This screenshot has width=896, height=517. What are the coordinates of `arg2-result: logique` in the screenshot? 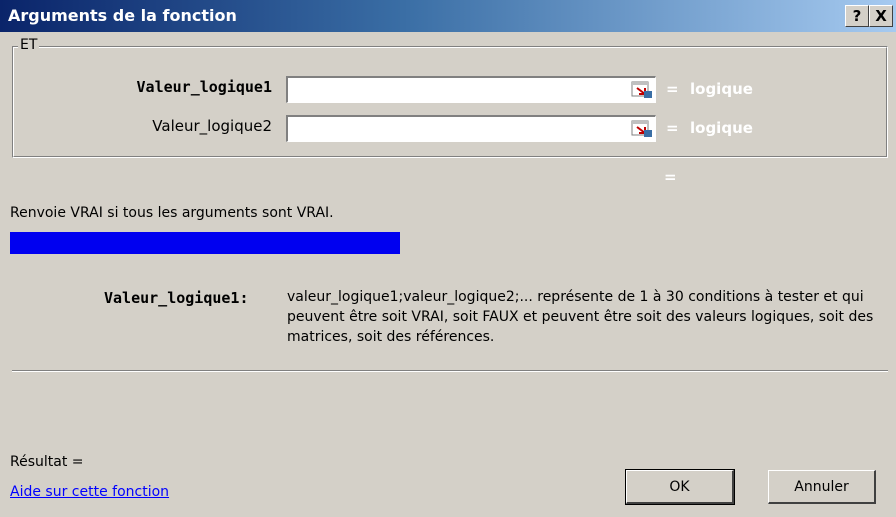 It's located at (721, 128).